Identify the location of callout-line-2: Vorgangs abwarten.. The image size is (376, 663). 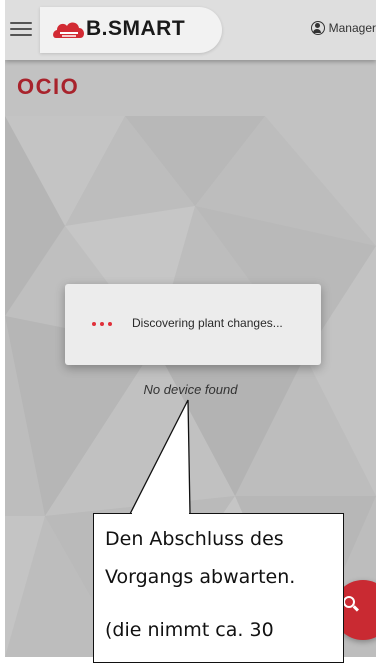
(200, 577).